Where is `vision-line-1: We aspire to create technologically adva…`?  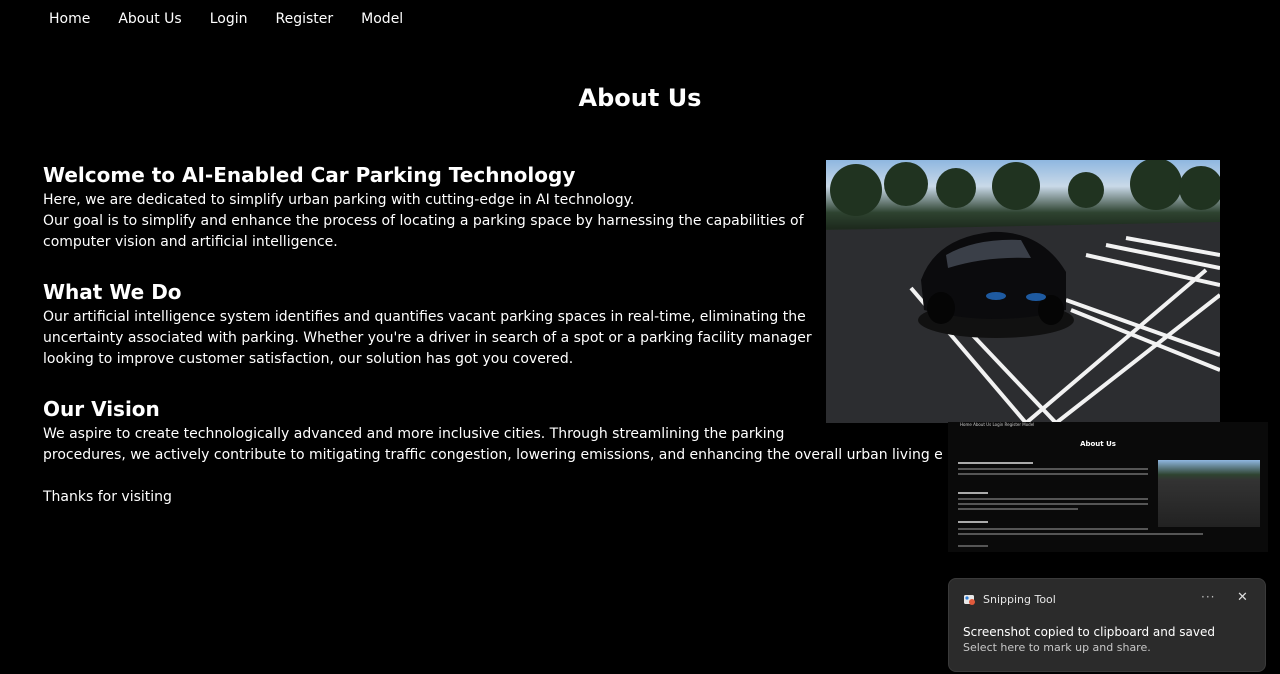 vision-line-1: We aspire to create technologically adva… is located at coordinates (414, 434).